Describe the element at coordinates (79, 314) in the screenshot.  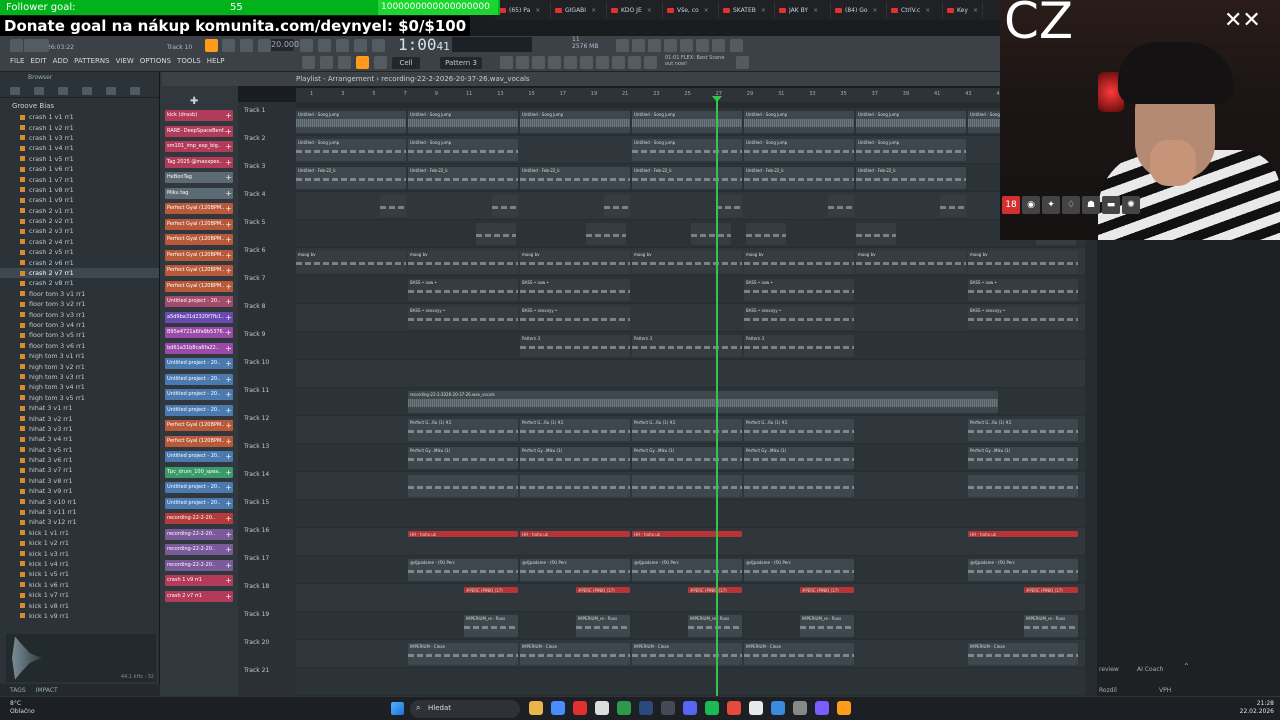
I see `browser-item: floor tom 3 v3 rr1` at that location.